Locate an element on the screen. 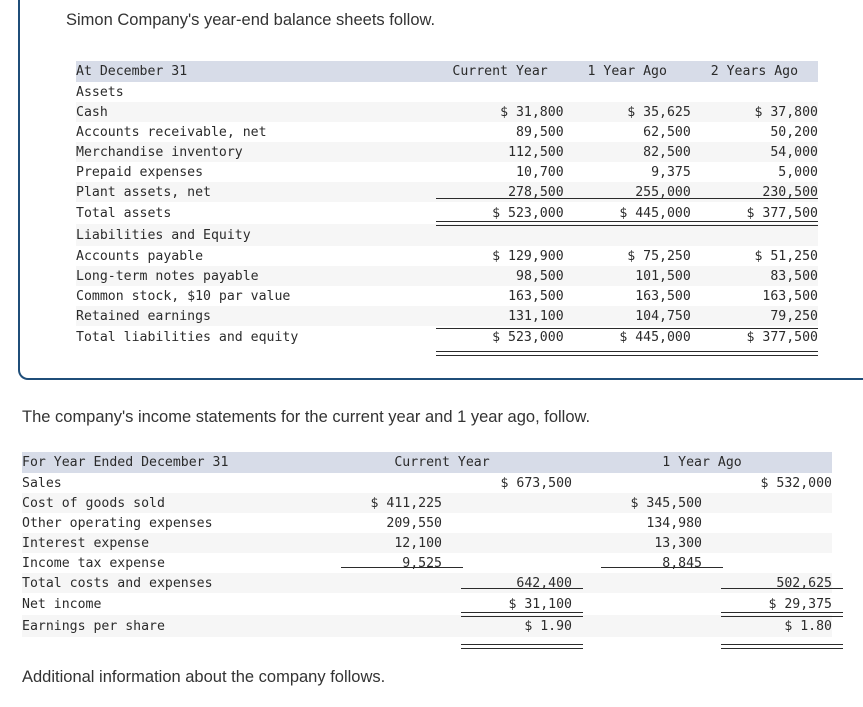 The height and width of the screenshot is (707, 863). row-label: Plant assets, net is located at coordinates (143, 192).